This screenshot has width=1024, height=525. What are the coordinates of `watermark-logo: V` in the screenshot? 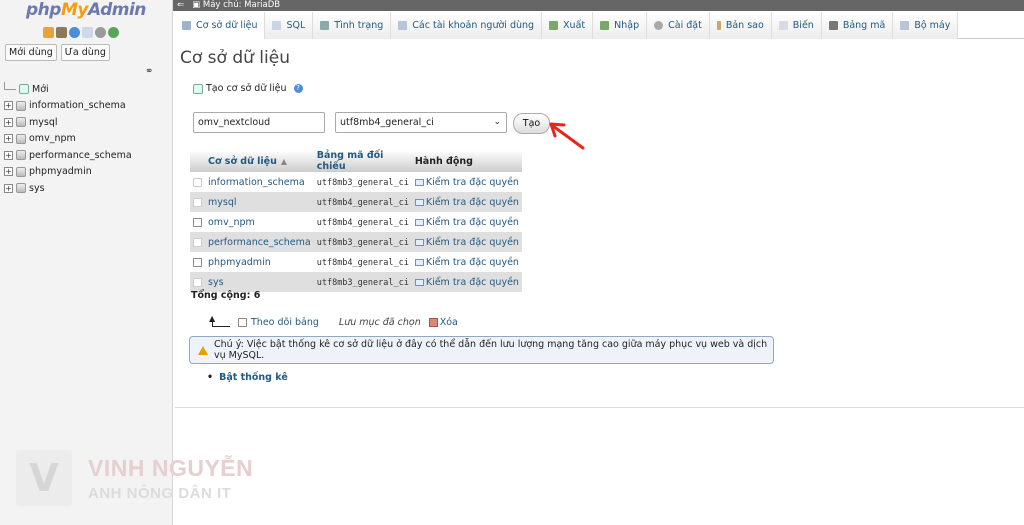 It's located at (44, 478).